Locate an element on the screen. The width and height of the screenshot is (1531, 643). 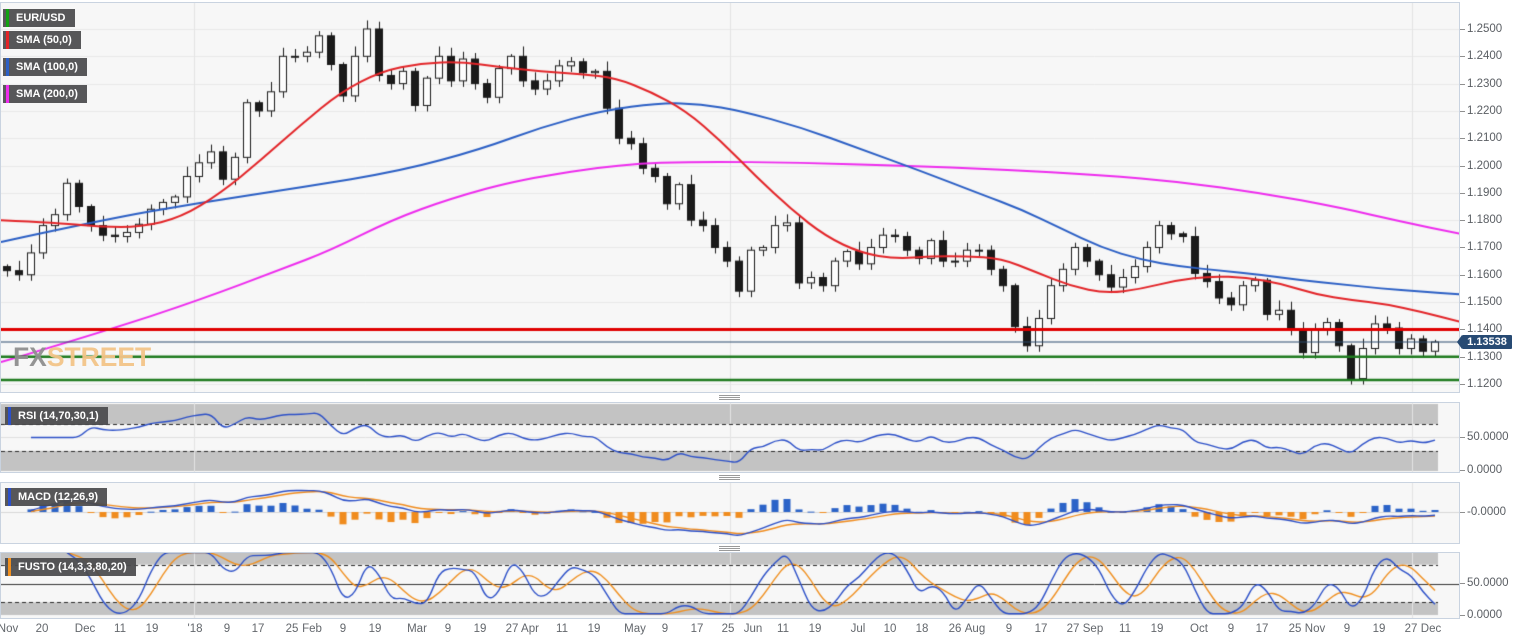
legend-sma100: SMA (100,0) is located at coordinates (45, 67).